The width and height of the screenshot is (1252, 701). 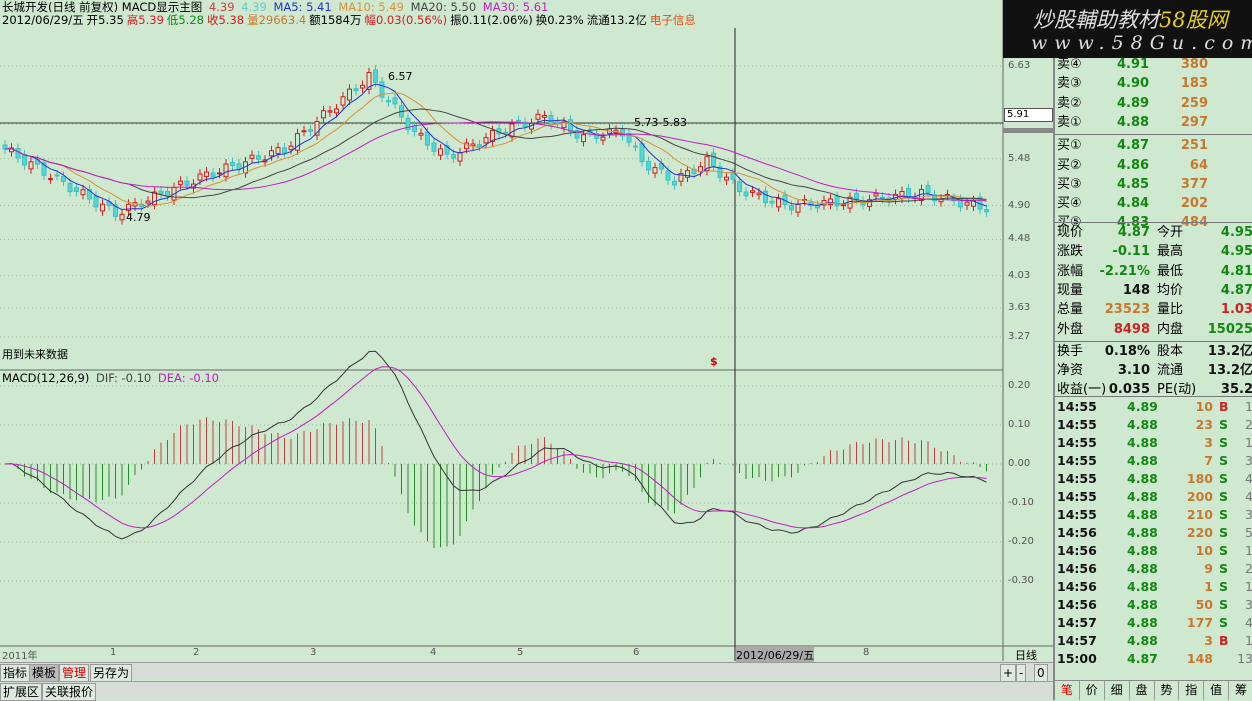 I want to click on tick-price: 4.89, so click(x=1142, y=406).